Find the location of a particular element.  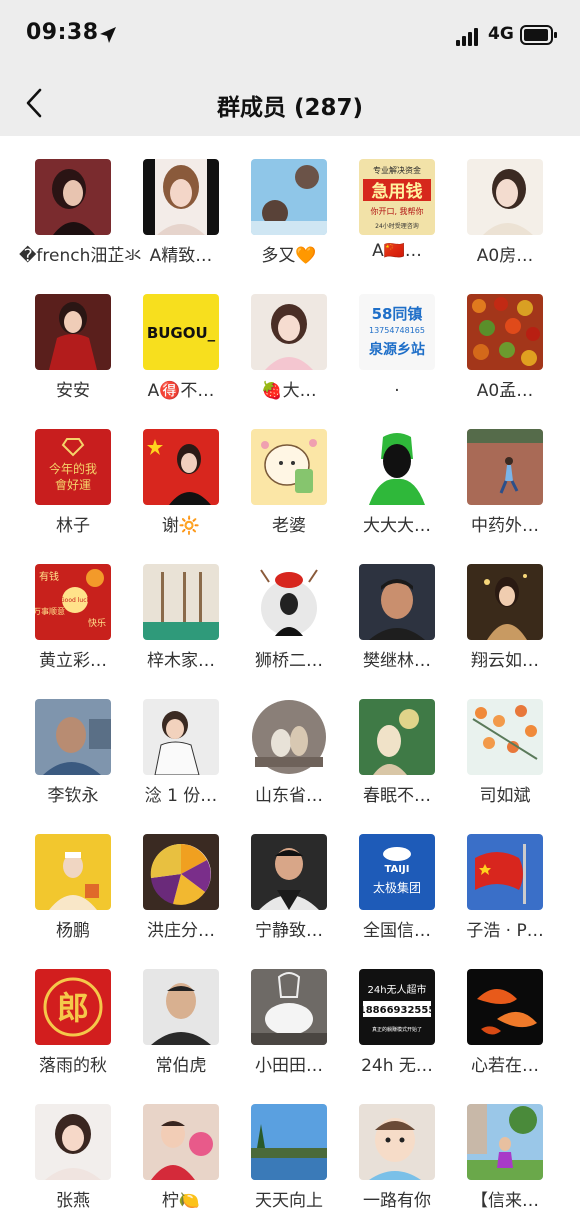

svg-text: 24小时受理咨询 is located at coordinates (397, 226).